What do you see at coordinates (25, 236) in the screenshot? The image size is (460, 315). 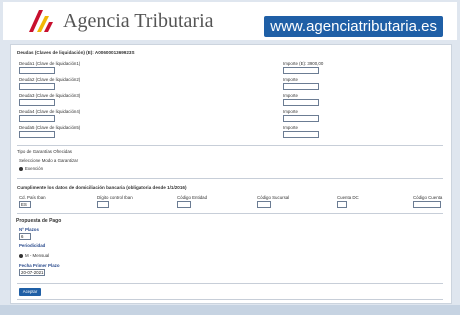 I see `plazos-input: 6` at bounding box center [25, 236].